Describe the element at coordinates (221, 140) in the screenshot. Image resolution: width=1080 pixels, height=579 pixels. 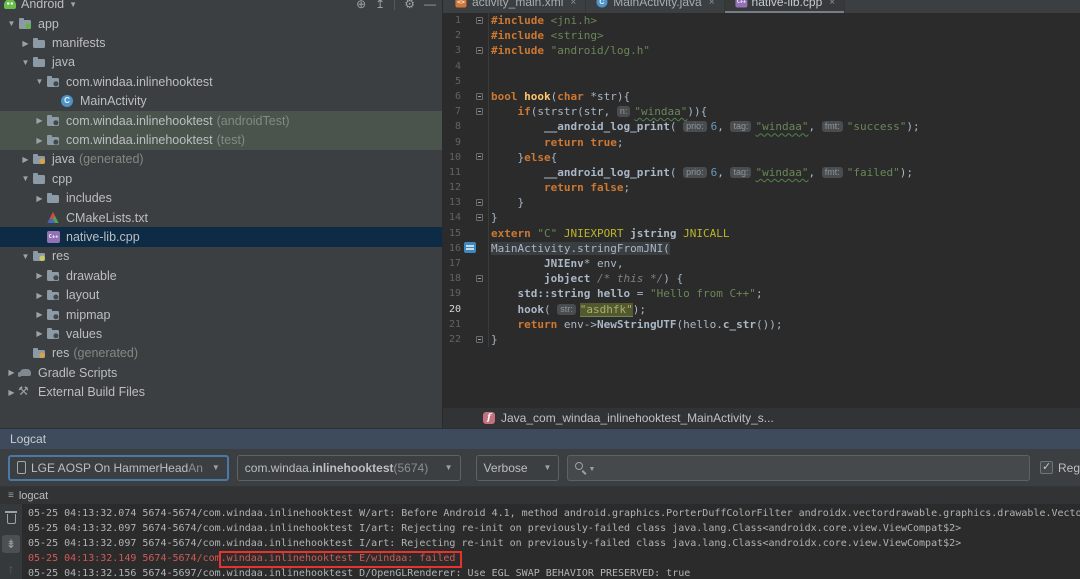
I see `tree-item-com-windaa-inlinehooktest: ▶ com.windaa.inlinehooktest (test)` at that location.